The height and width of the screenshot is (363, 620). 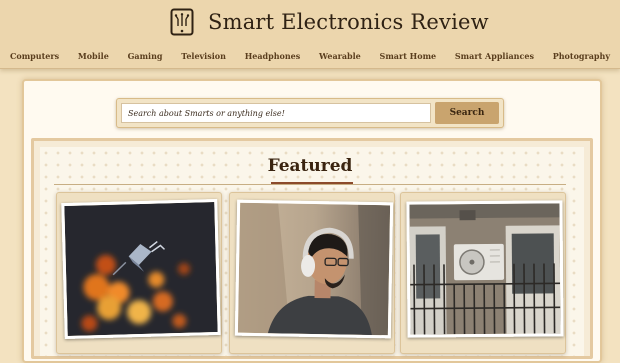 I want to click on site-logo: Smart Electronics Review, so click(x=329, y=22).